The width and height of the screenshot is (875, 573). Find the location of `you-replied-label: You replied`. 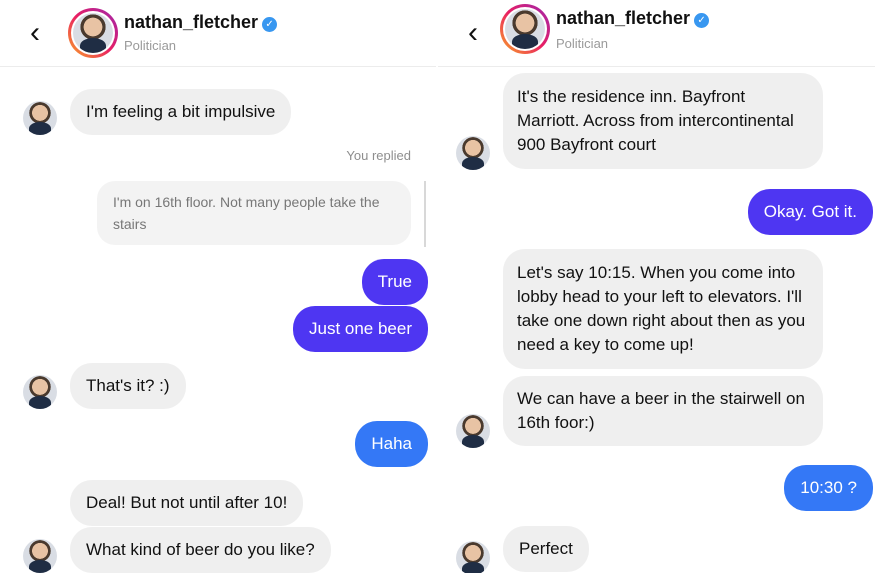

you-replied-label: You replied is located at coordinates (378, 155).